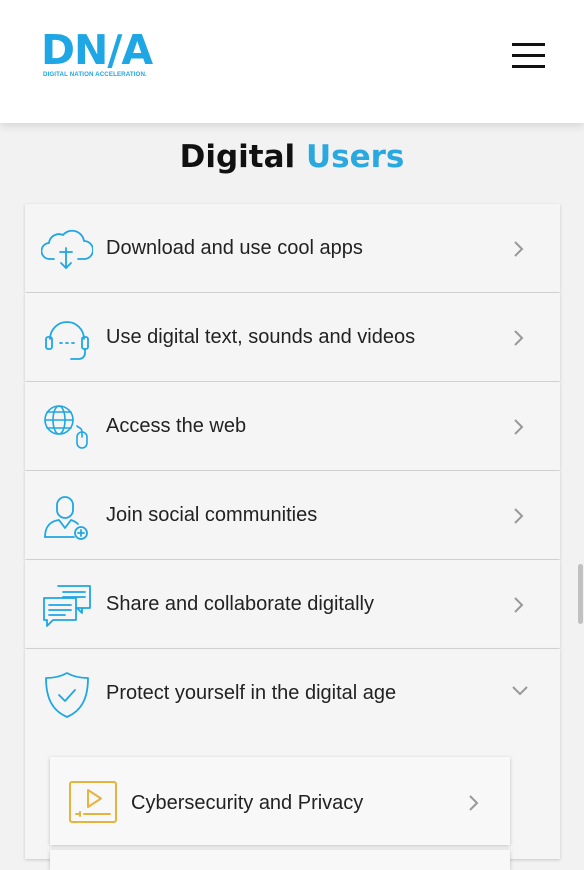  I want to click on hamburger-menu-icon, so click(529, 56).